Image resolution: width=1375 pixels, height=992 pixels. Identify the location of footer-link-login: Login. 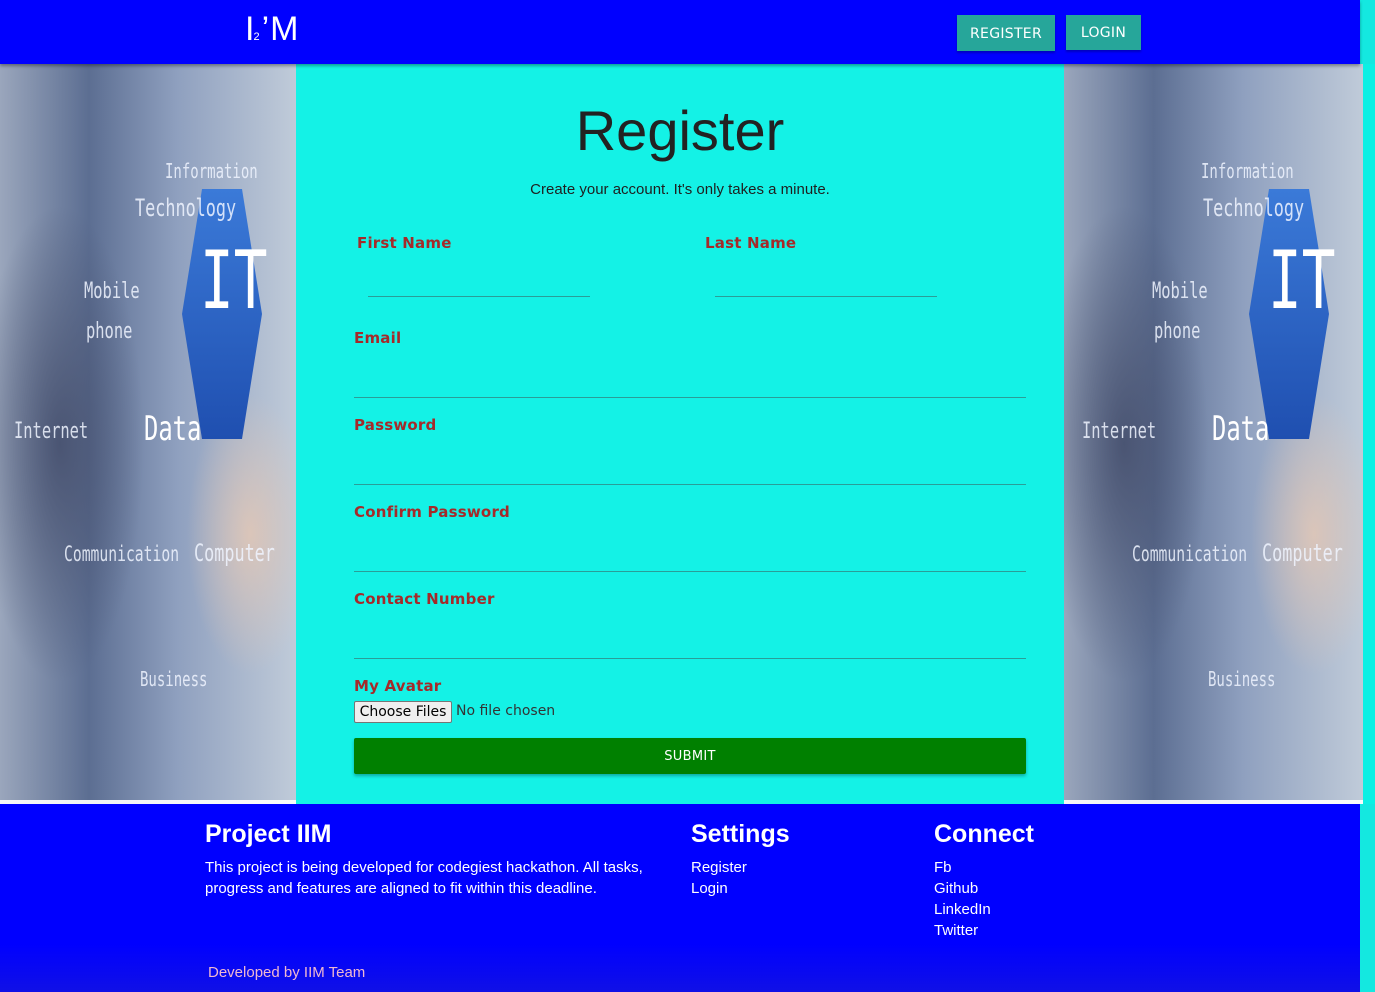
(709, 888).